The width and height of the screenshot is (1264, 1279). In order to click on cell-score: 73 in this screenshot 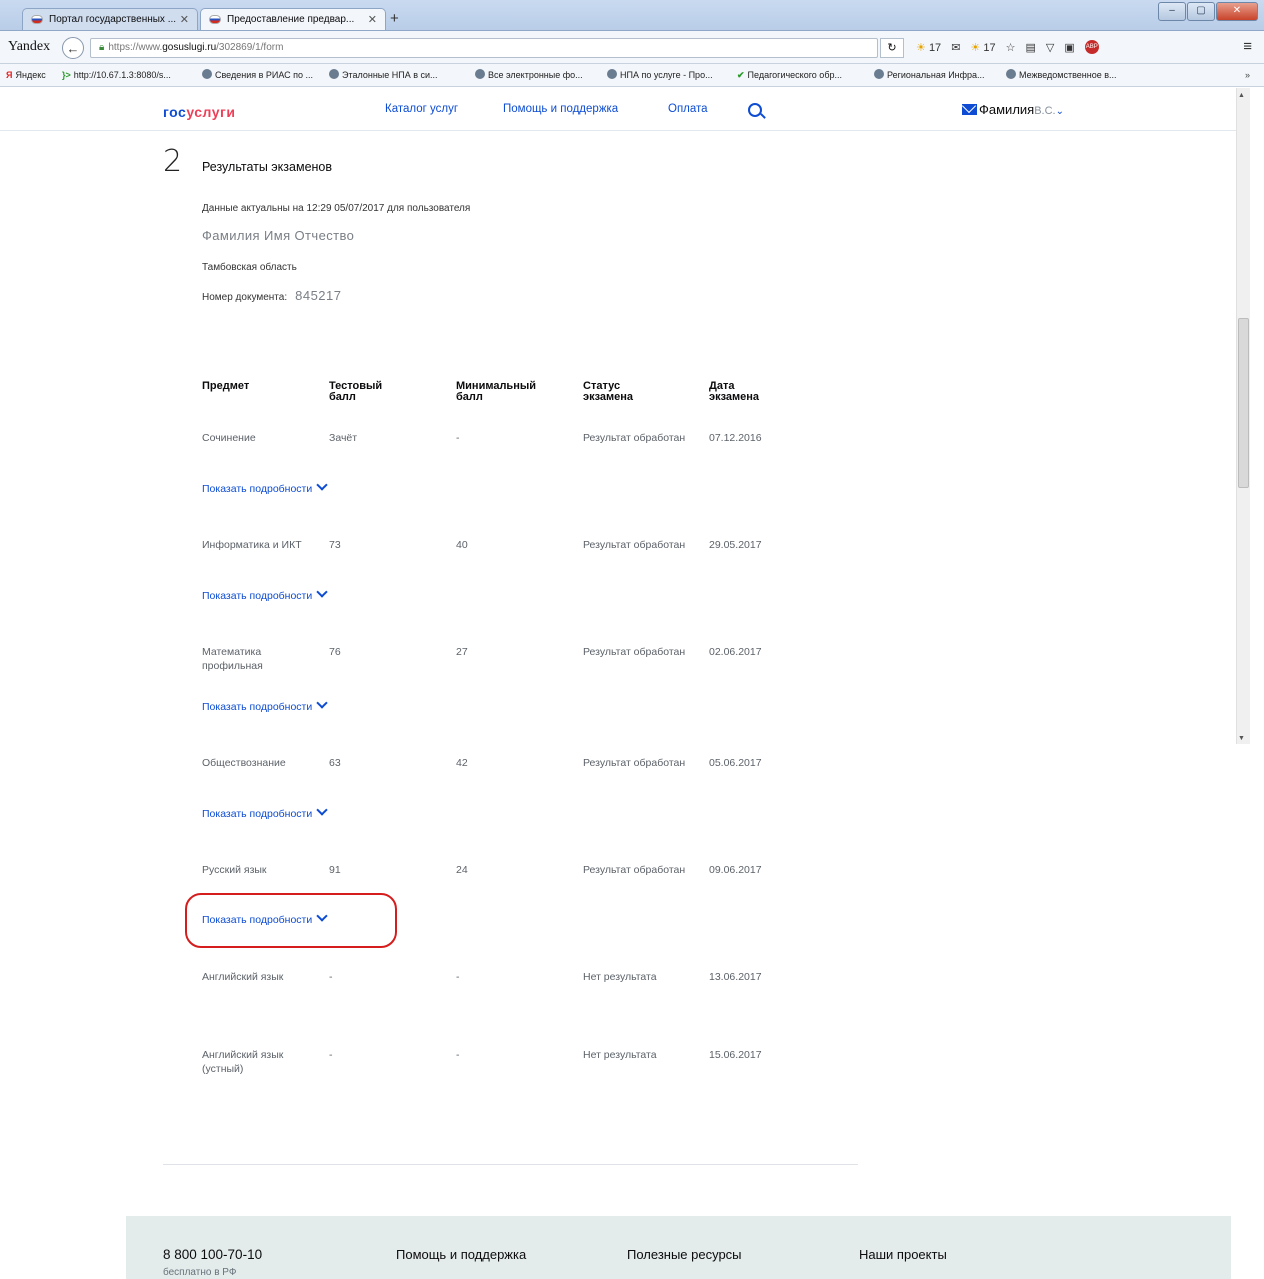, I will do `click(335, 545)`.